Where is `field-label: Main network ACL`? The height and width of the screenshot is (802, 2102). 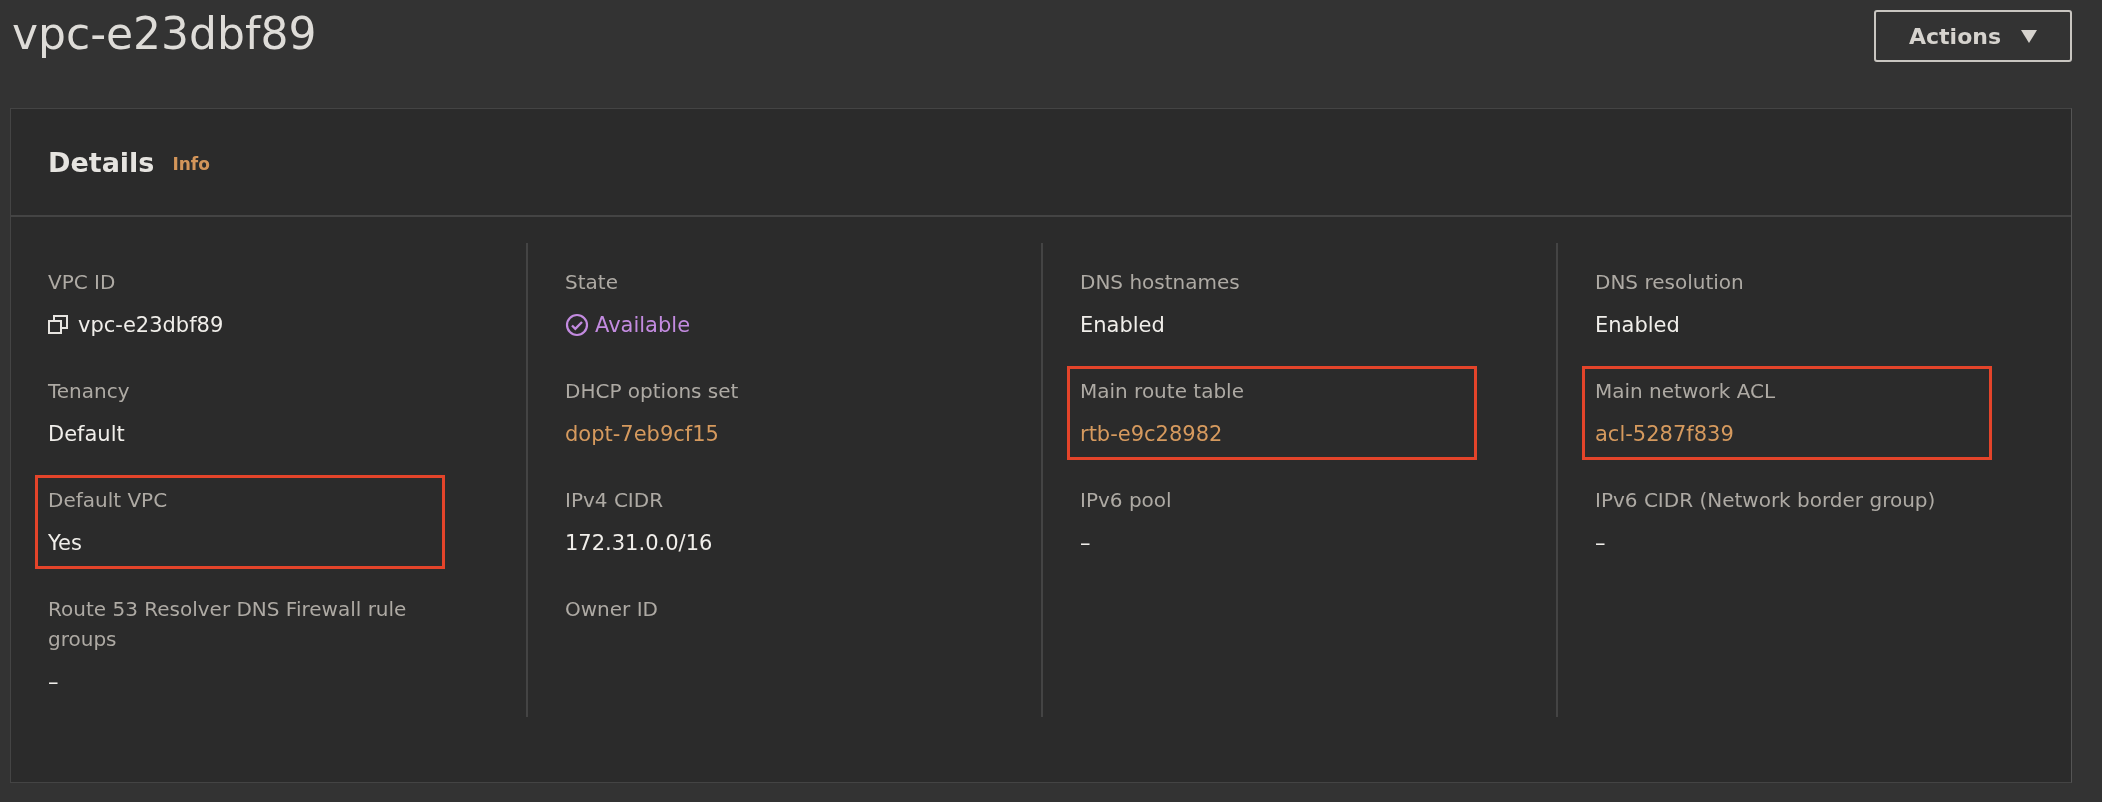
field-label: Main network ACL is located at coordinates (1686, 391).